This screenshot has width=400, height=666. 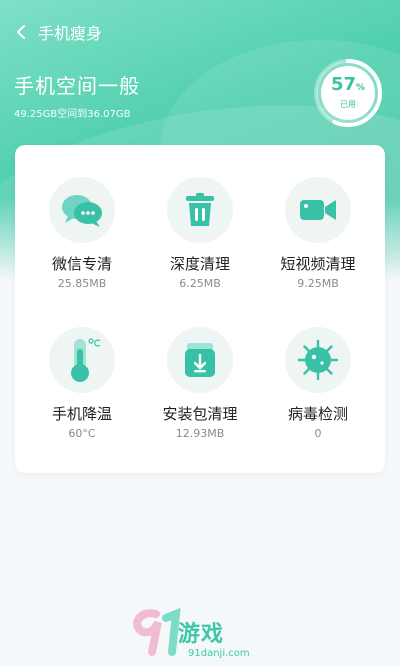 I want to click on tool-value: 9.25MB, so click(x=318, y=283).